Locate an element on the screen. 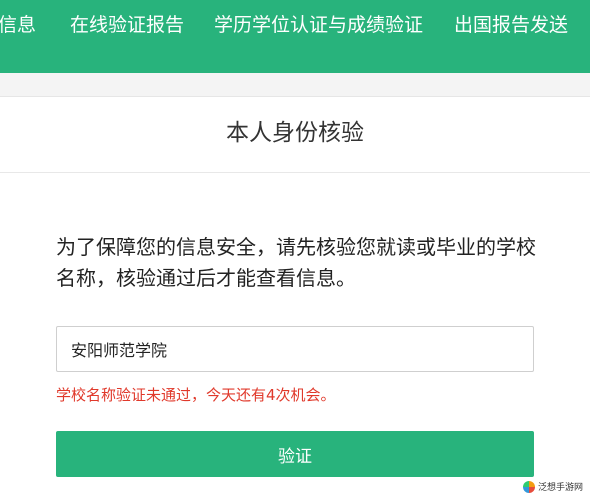 This screenshot has height=501, width=590. verify-button: 验证 is located at coordinates (295, 454).